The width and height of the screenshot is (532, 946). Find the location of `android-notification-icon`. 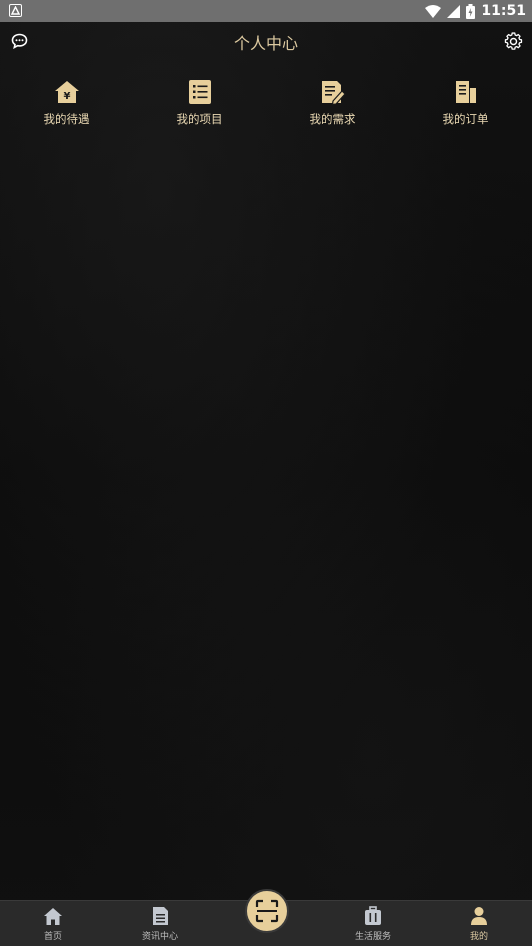

android-notification-icon is located at coordinates (15, 10).